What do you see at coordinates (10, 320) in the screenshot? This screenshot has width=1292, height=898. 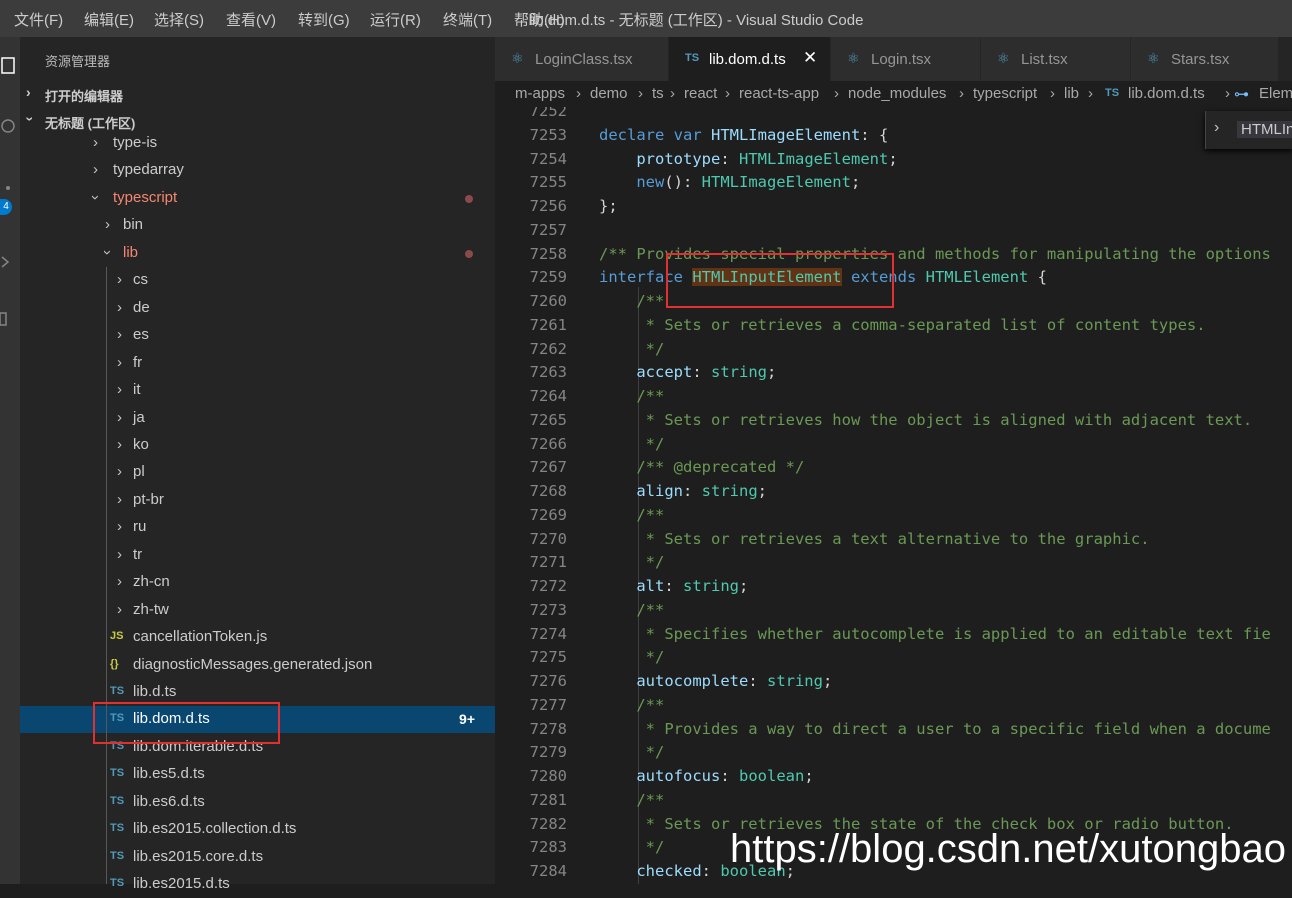 I see `extensions-icon` at bounding box center [10, 320].